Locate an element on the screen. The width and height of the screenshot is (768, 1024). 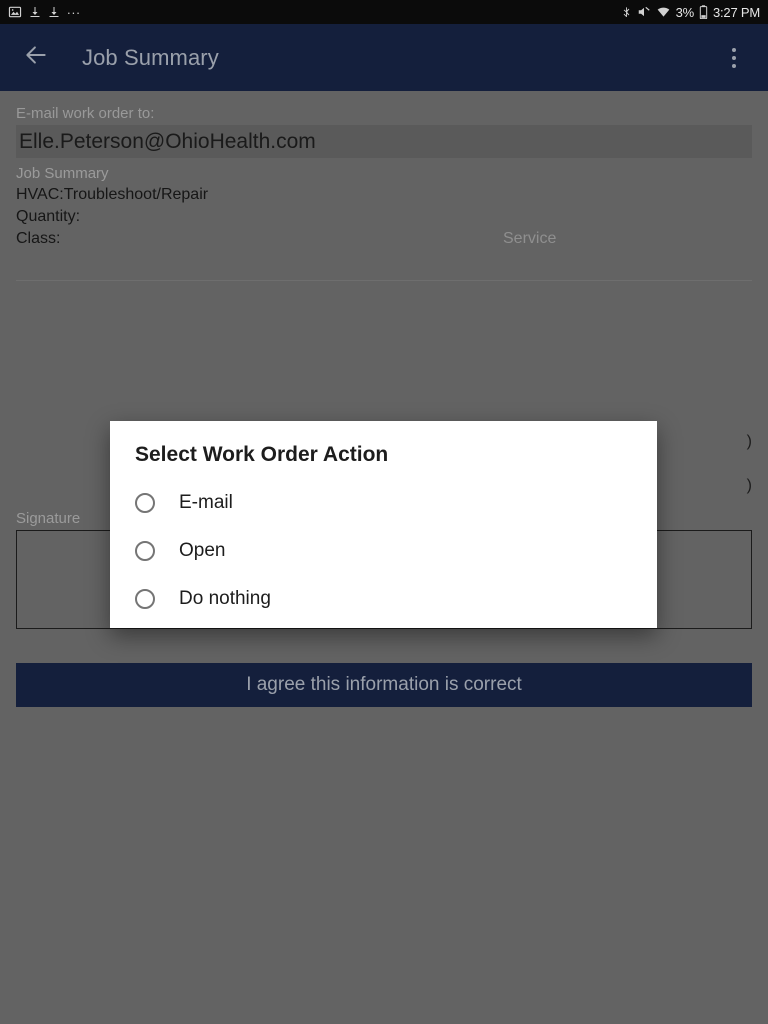
status-bar-right: 3% 3:27 PM is located at coordinates (690, 12).